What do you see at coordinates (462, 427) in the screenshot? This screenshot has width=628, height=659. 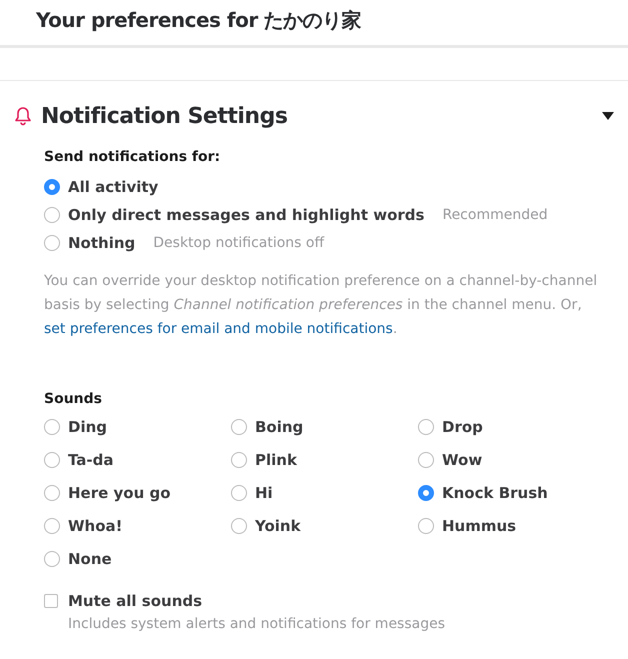 I see `option-label: Drop` at bounding box center [462, 427].